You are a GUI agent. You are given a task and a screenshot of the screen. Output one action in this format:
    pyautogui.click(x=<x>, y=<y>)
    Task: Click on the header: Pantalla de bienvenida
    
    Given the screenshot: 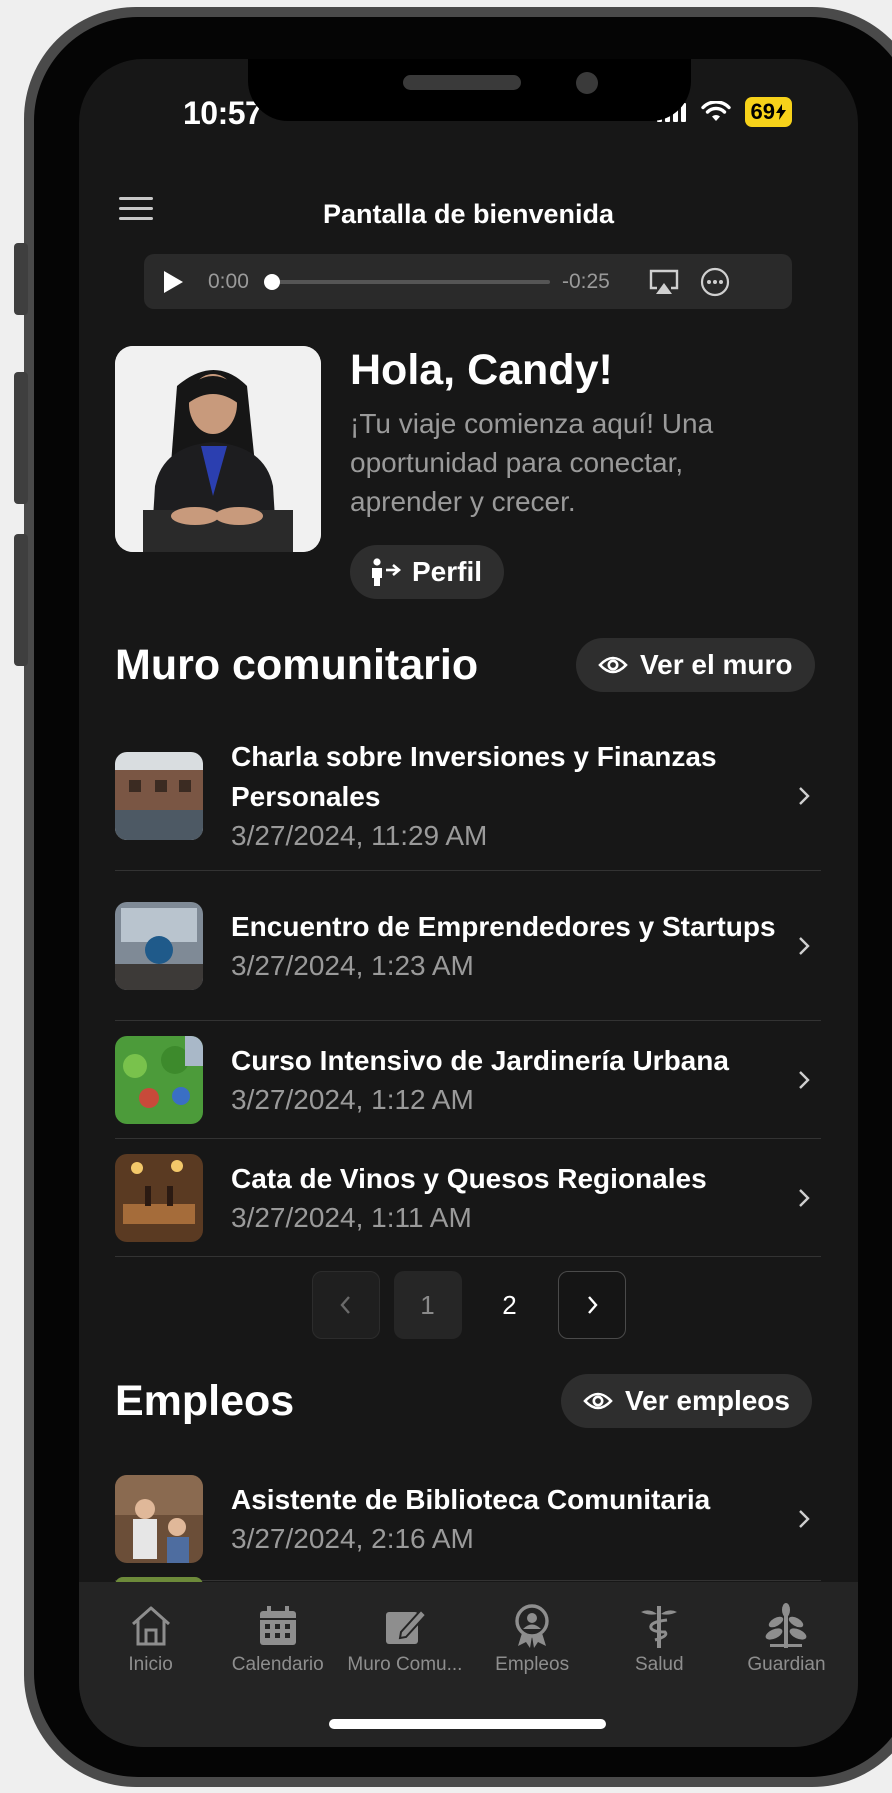 What is the action you would take?
    pyautogui.click(x=468, y=215)
    